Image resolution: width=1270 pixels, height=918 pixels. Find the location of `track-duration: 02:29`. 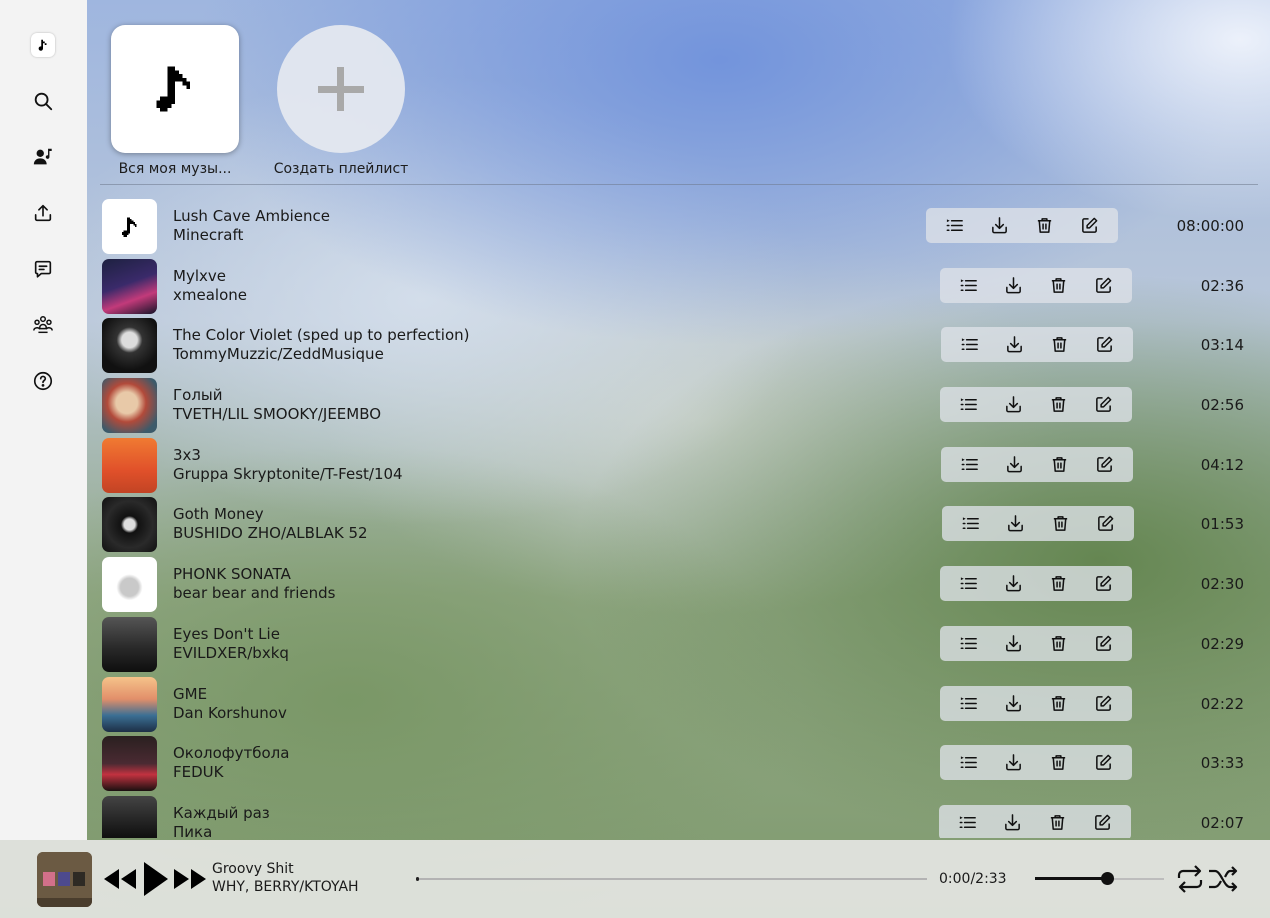

track-duration: 02:29 is located at coordinates (1222, 643).